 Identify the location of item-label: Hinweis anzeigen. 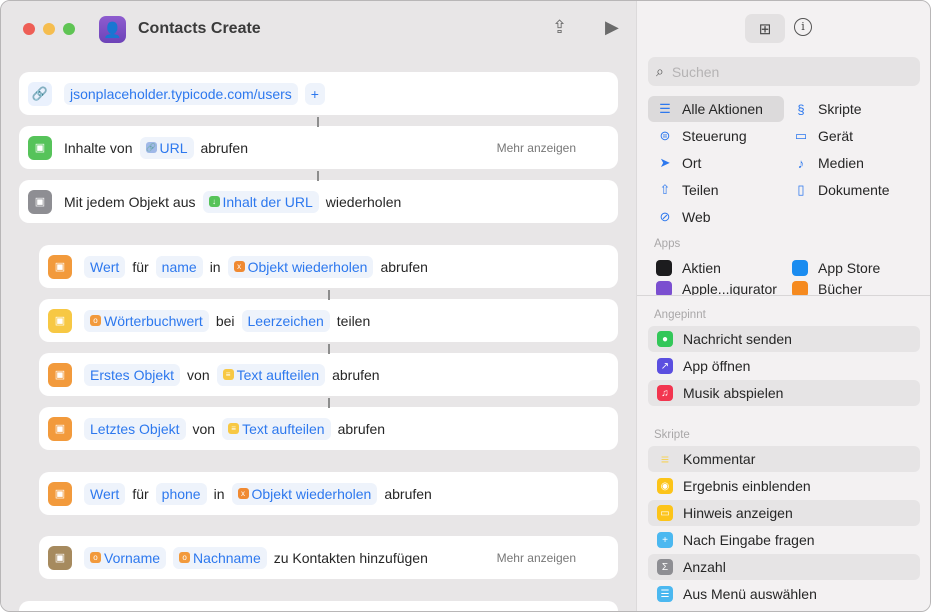
(738, 513).